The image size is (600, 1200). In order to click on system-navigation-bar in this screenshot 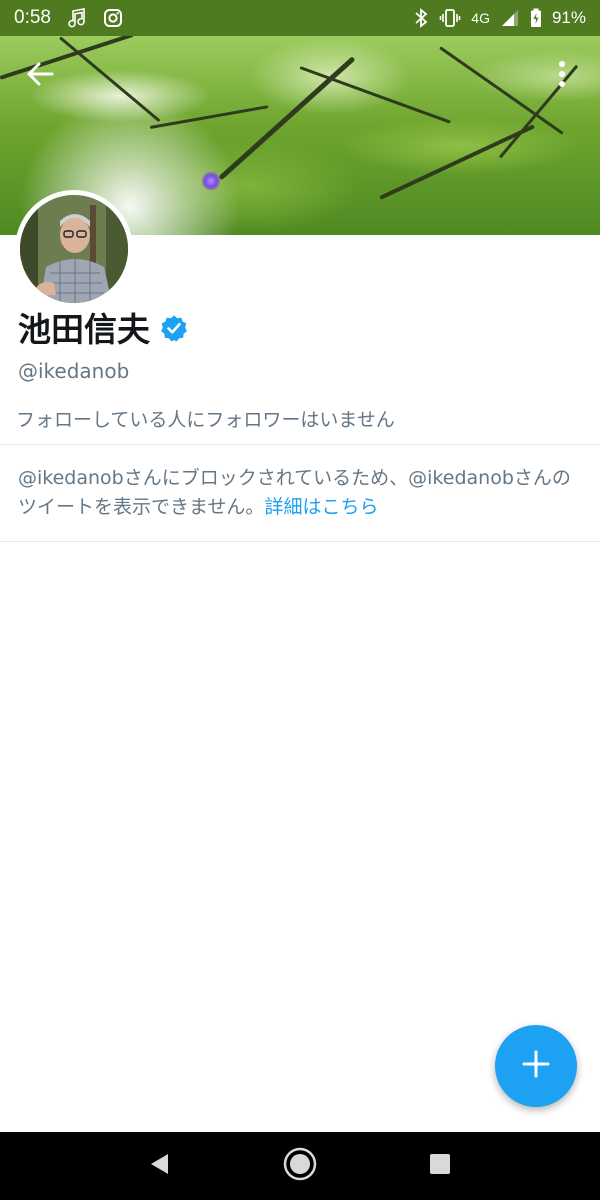, I will do `click(300, 1166)`.